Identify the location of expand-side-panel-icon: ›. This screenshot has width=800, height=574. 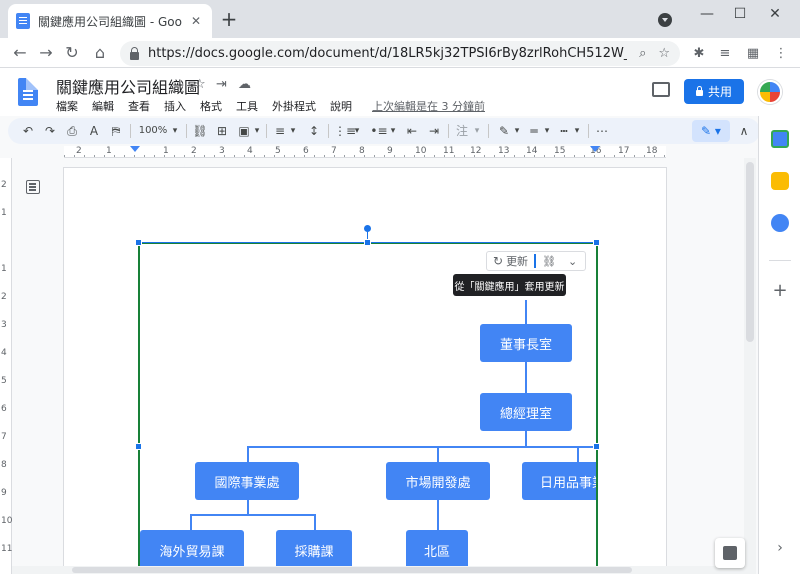
(780, 548).